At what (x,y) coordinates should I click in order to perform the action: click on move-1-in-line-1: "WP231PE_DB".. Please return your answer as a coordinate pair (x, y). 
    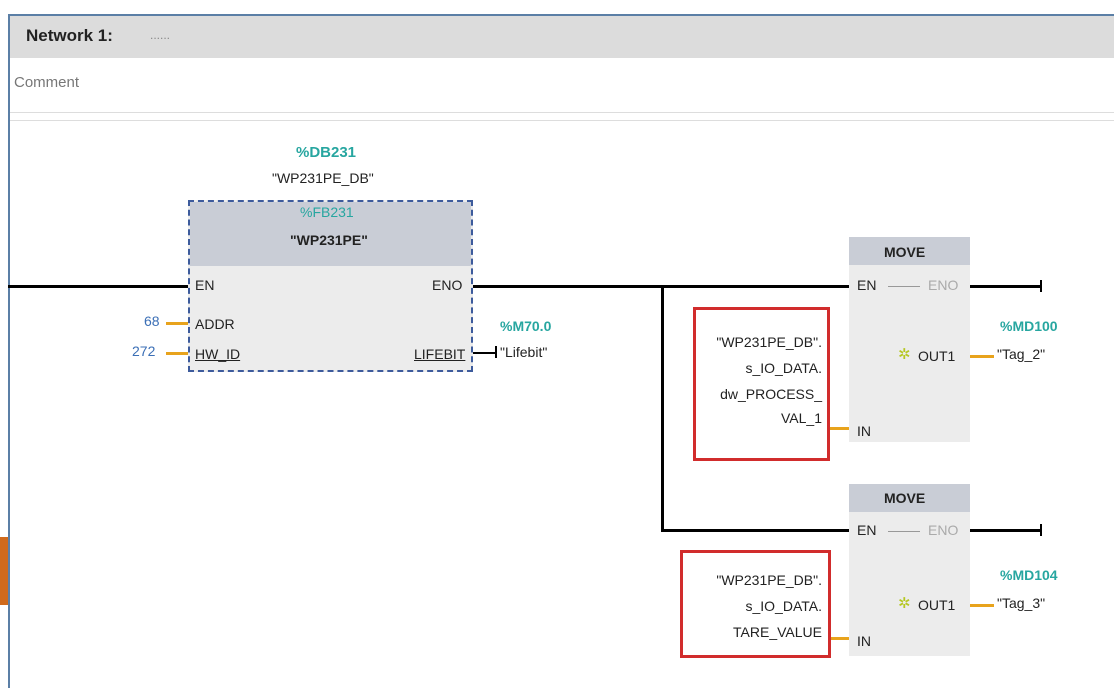
    Looking at the image, I should click on (769, 342).